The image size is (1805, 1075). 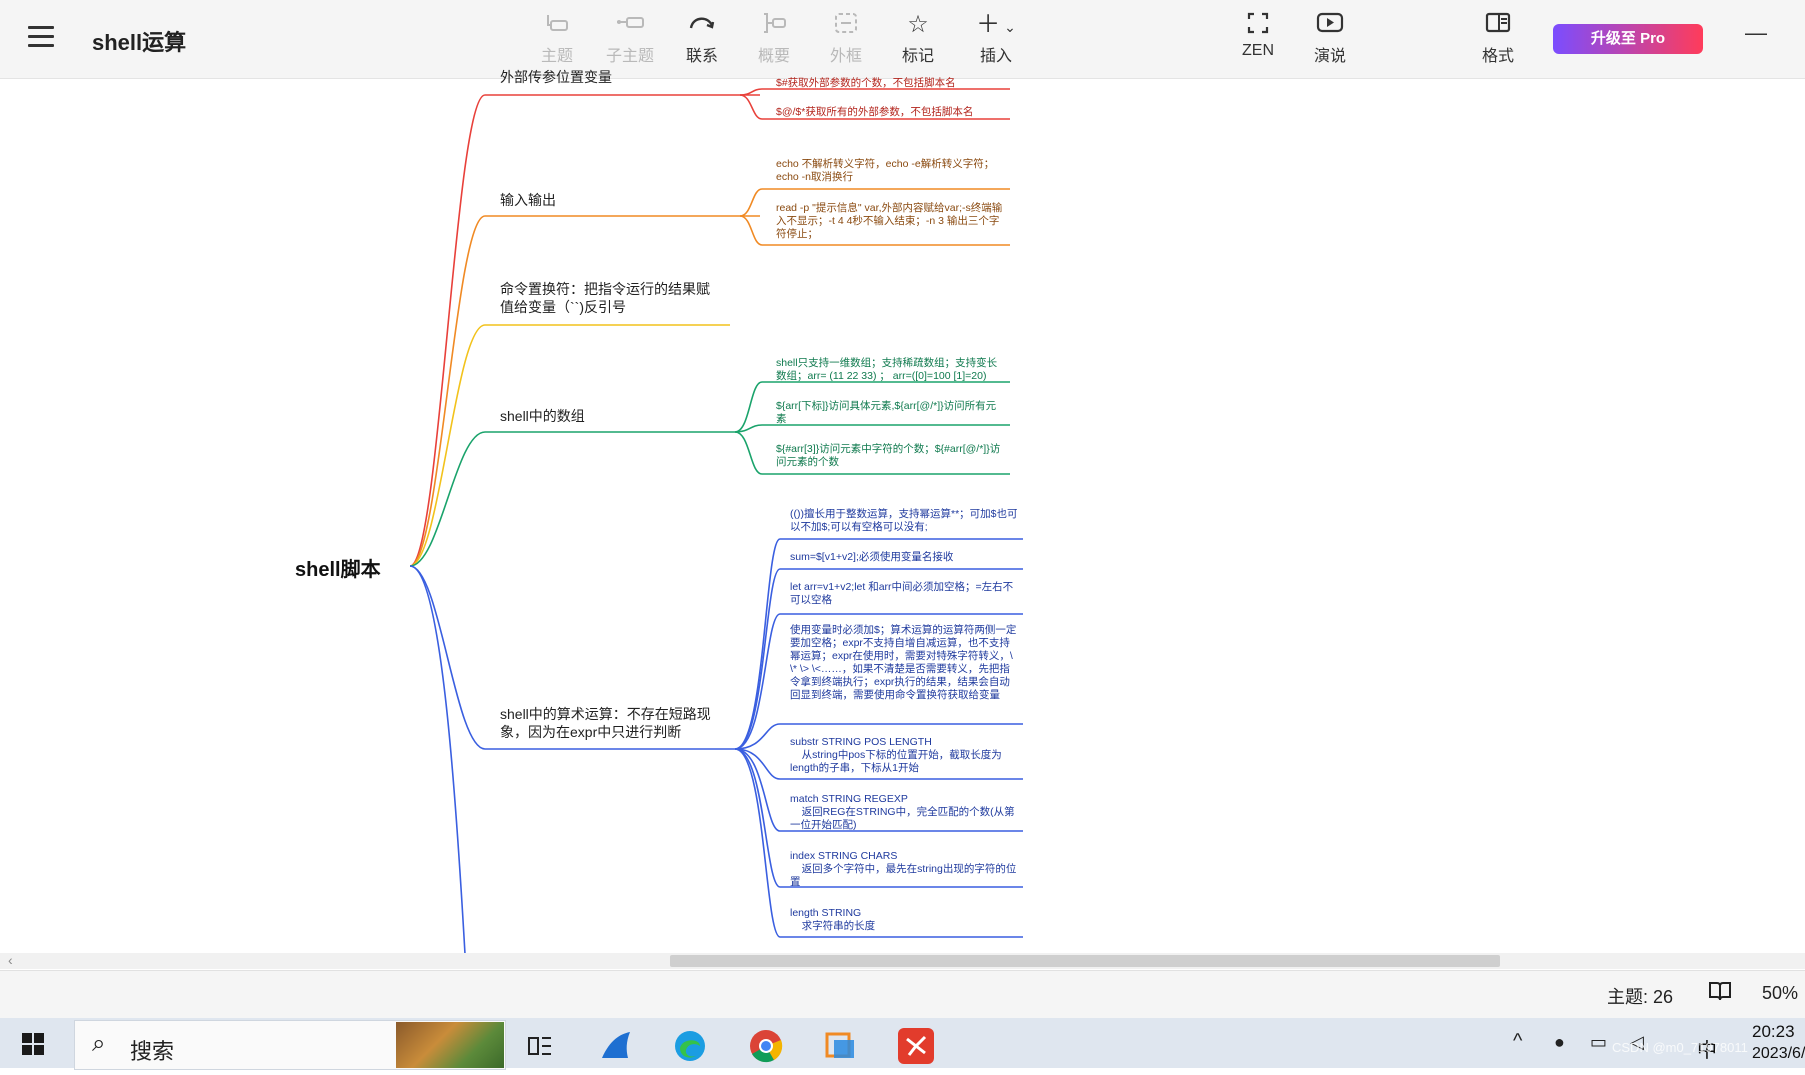 I want to click on relationship-button: 联系, so click(x=702, y=40).